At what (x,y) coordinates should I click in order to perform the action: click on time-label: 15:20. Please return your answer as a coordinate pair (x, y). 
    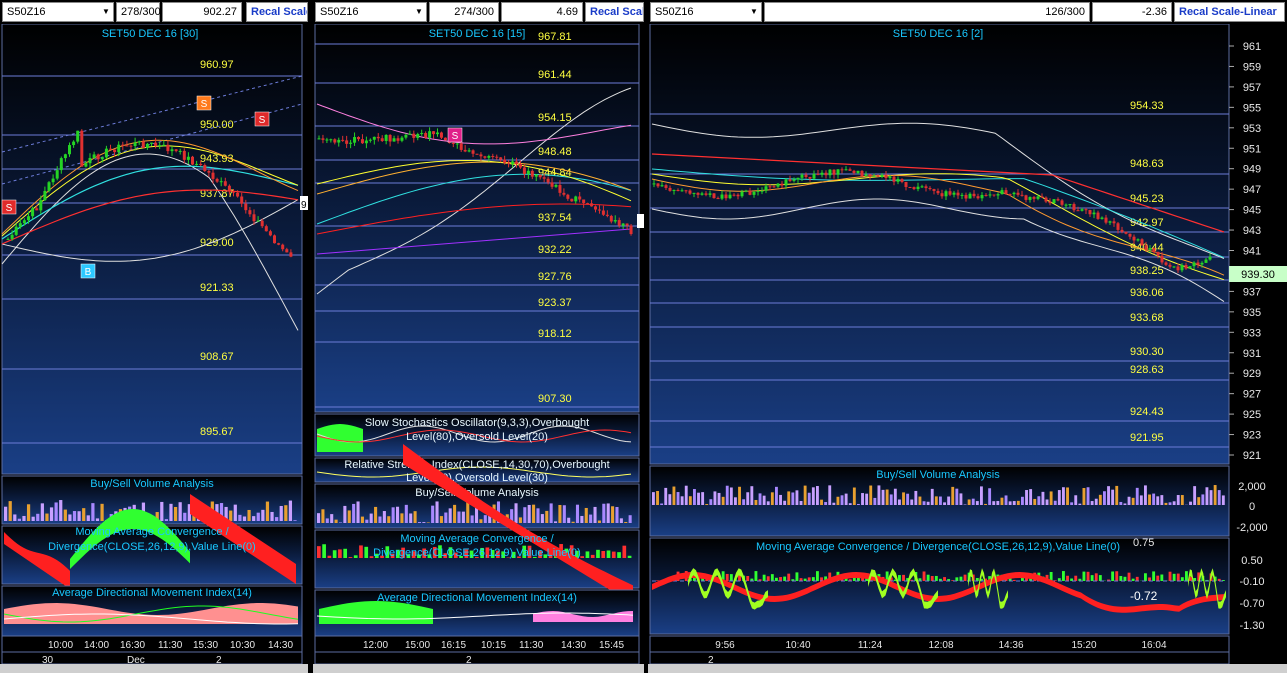
    Looking at the image, I should click on (1083, 645).